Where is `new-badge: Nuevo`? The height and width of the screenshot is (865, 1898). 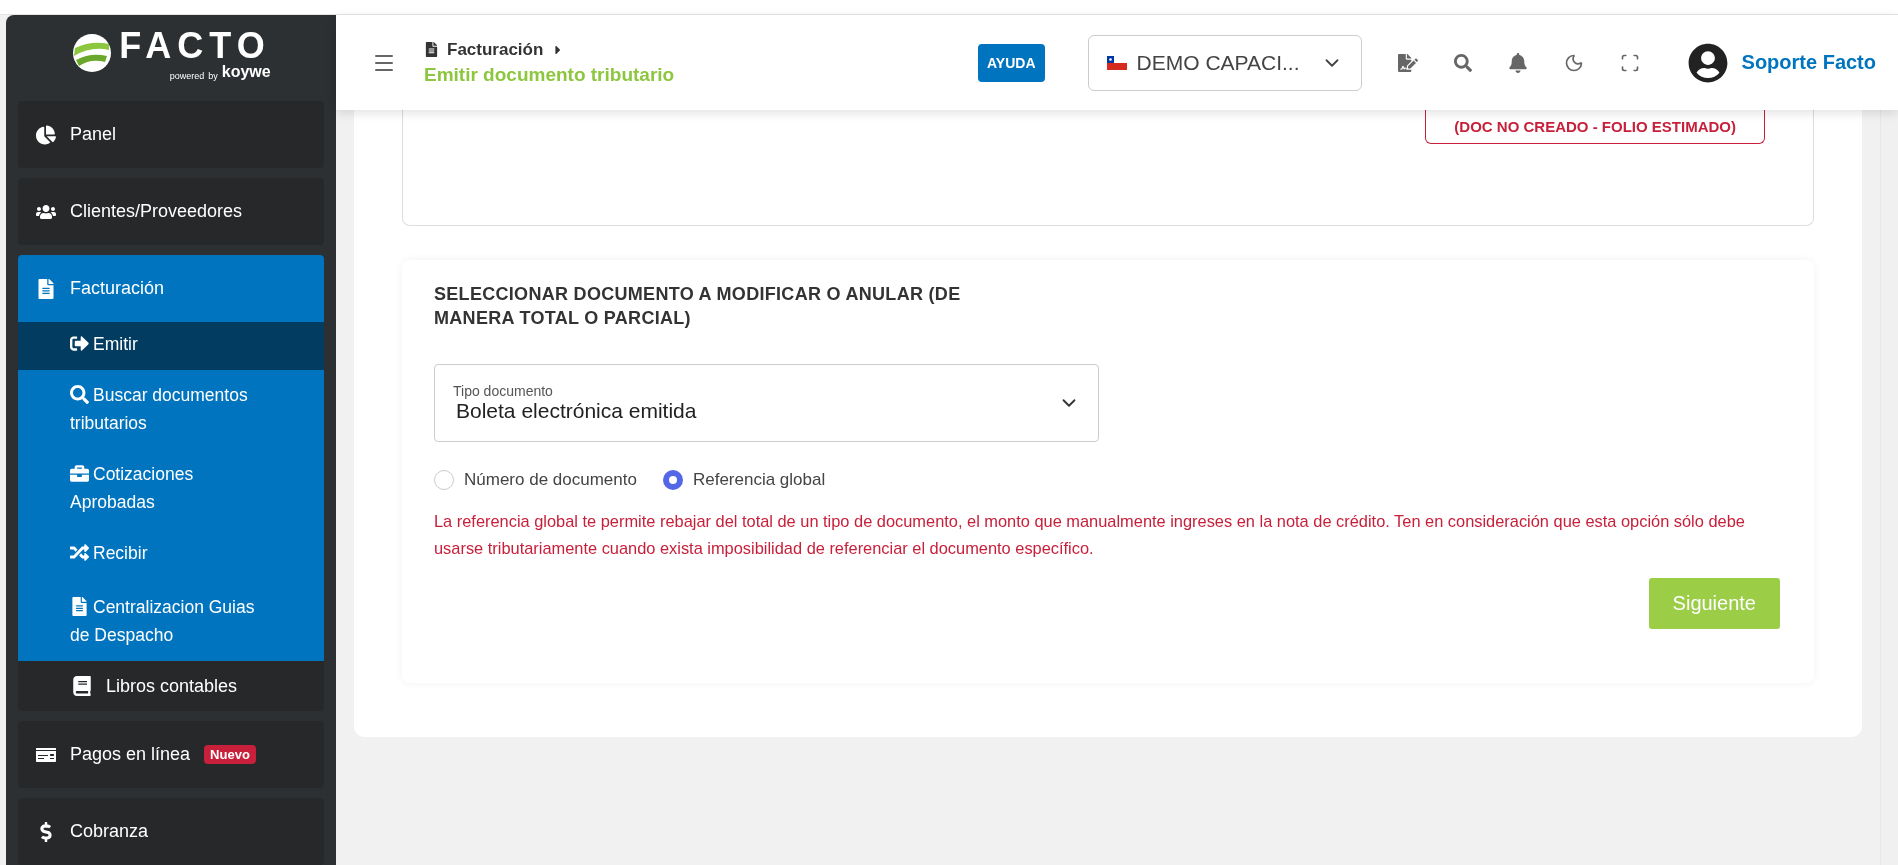
new-badge: Nuevo is located at coordinates (230, 754).